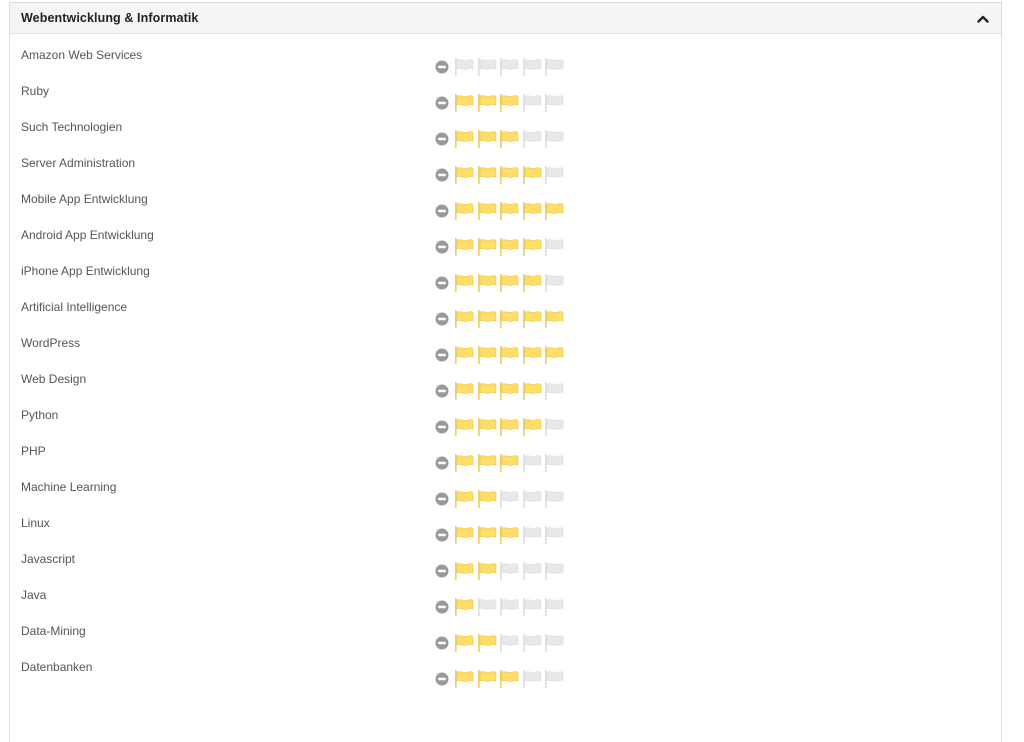  What do you see at coordinates (505, 668) in the screenshot?
I see `skill-row: Datenbanken` at bounding box center [505, 668].